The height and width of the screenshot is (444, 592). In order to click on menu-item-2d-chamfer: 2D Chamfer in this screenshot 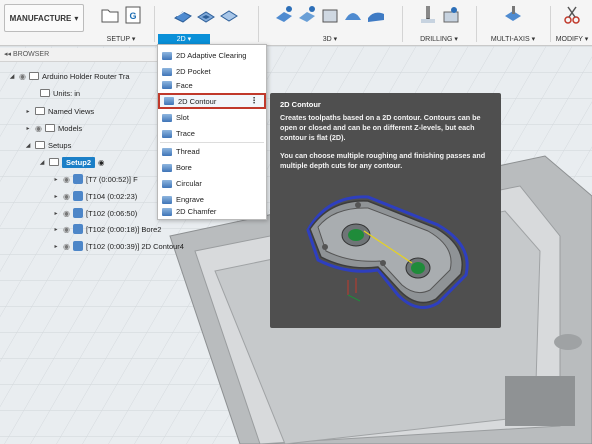, I will do `click(212, 211)`.